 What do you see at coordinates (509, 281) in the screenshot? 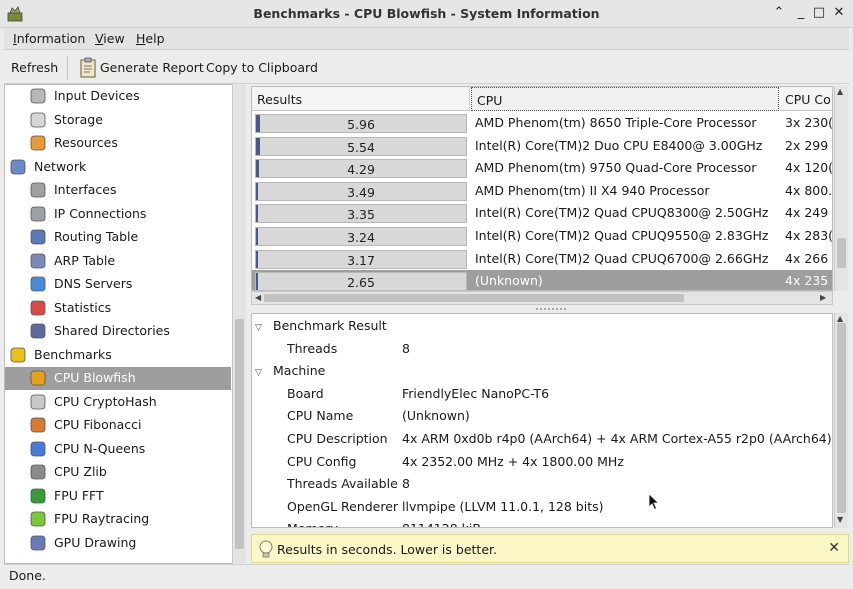
I see `cpu-name-cell: (Unknown)` at bounding box center [509, 281].